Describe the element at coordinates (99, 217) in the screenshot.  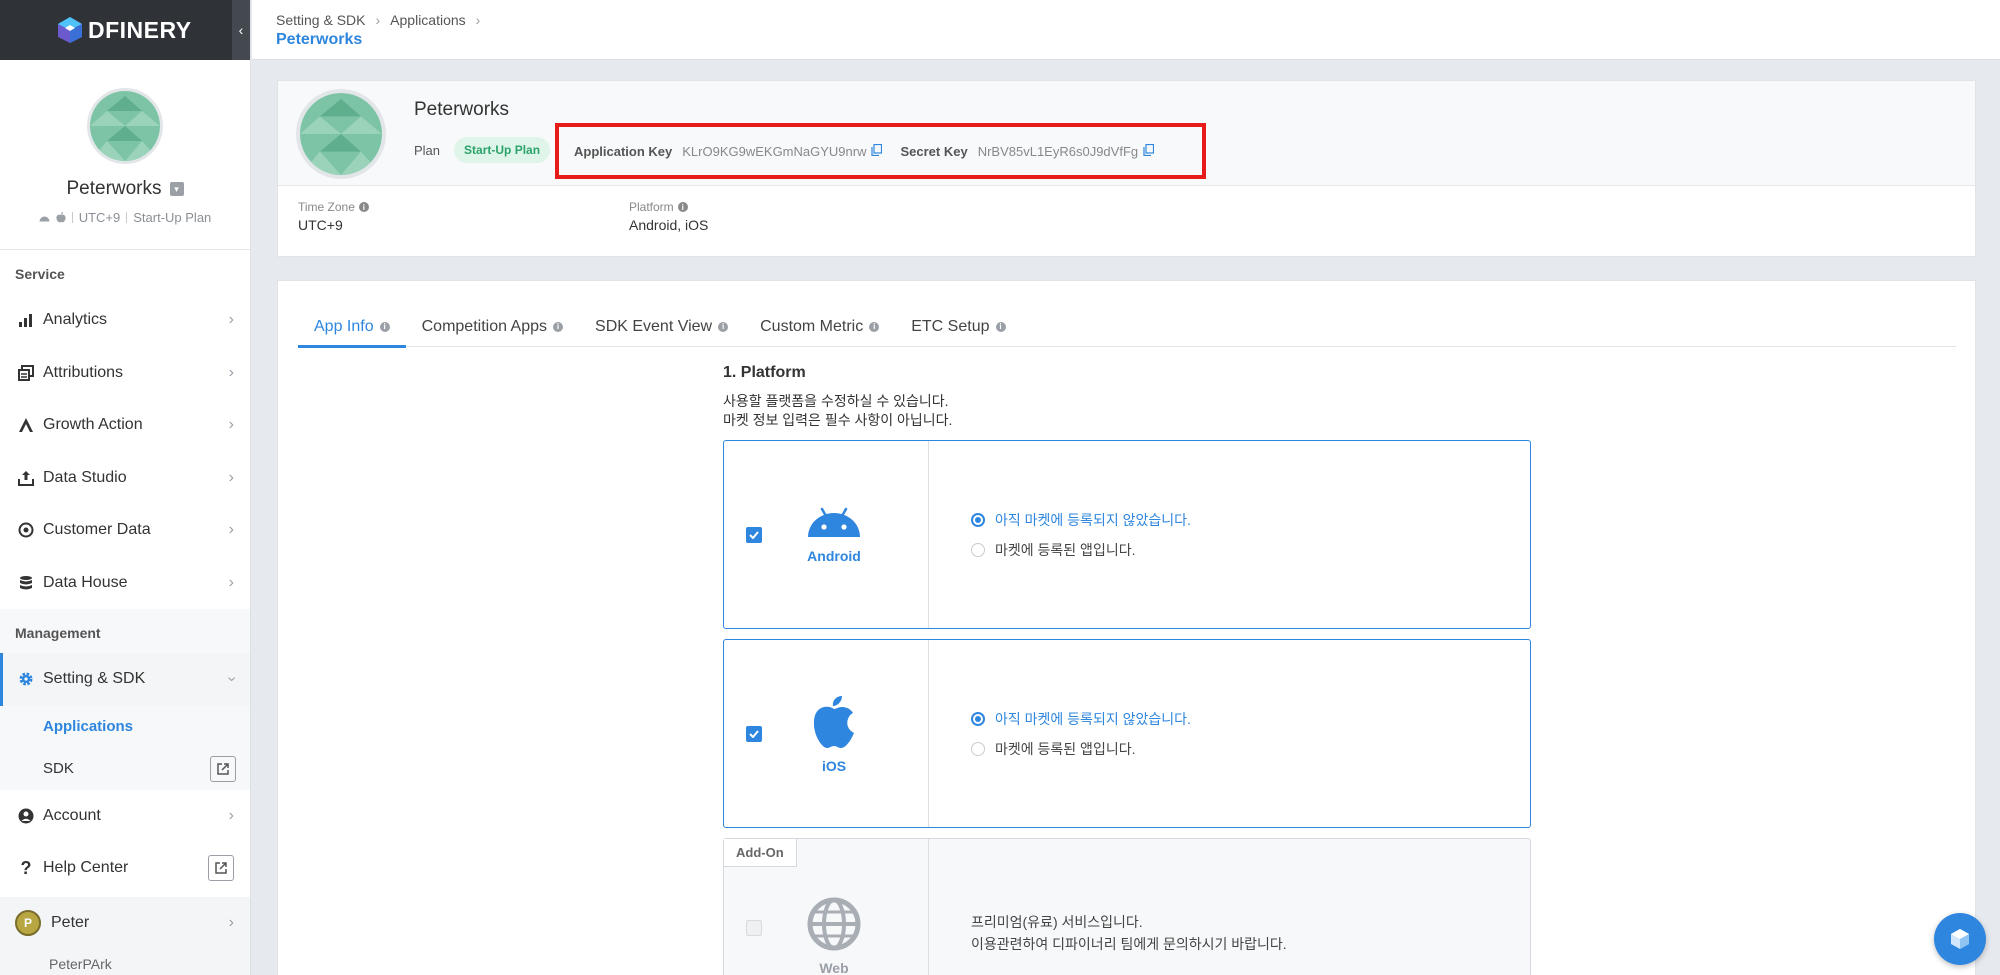
I see `org-timezone: UTC+9` at that location.